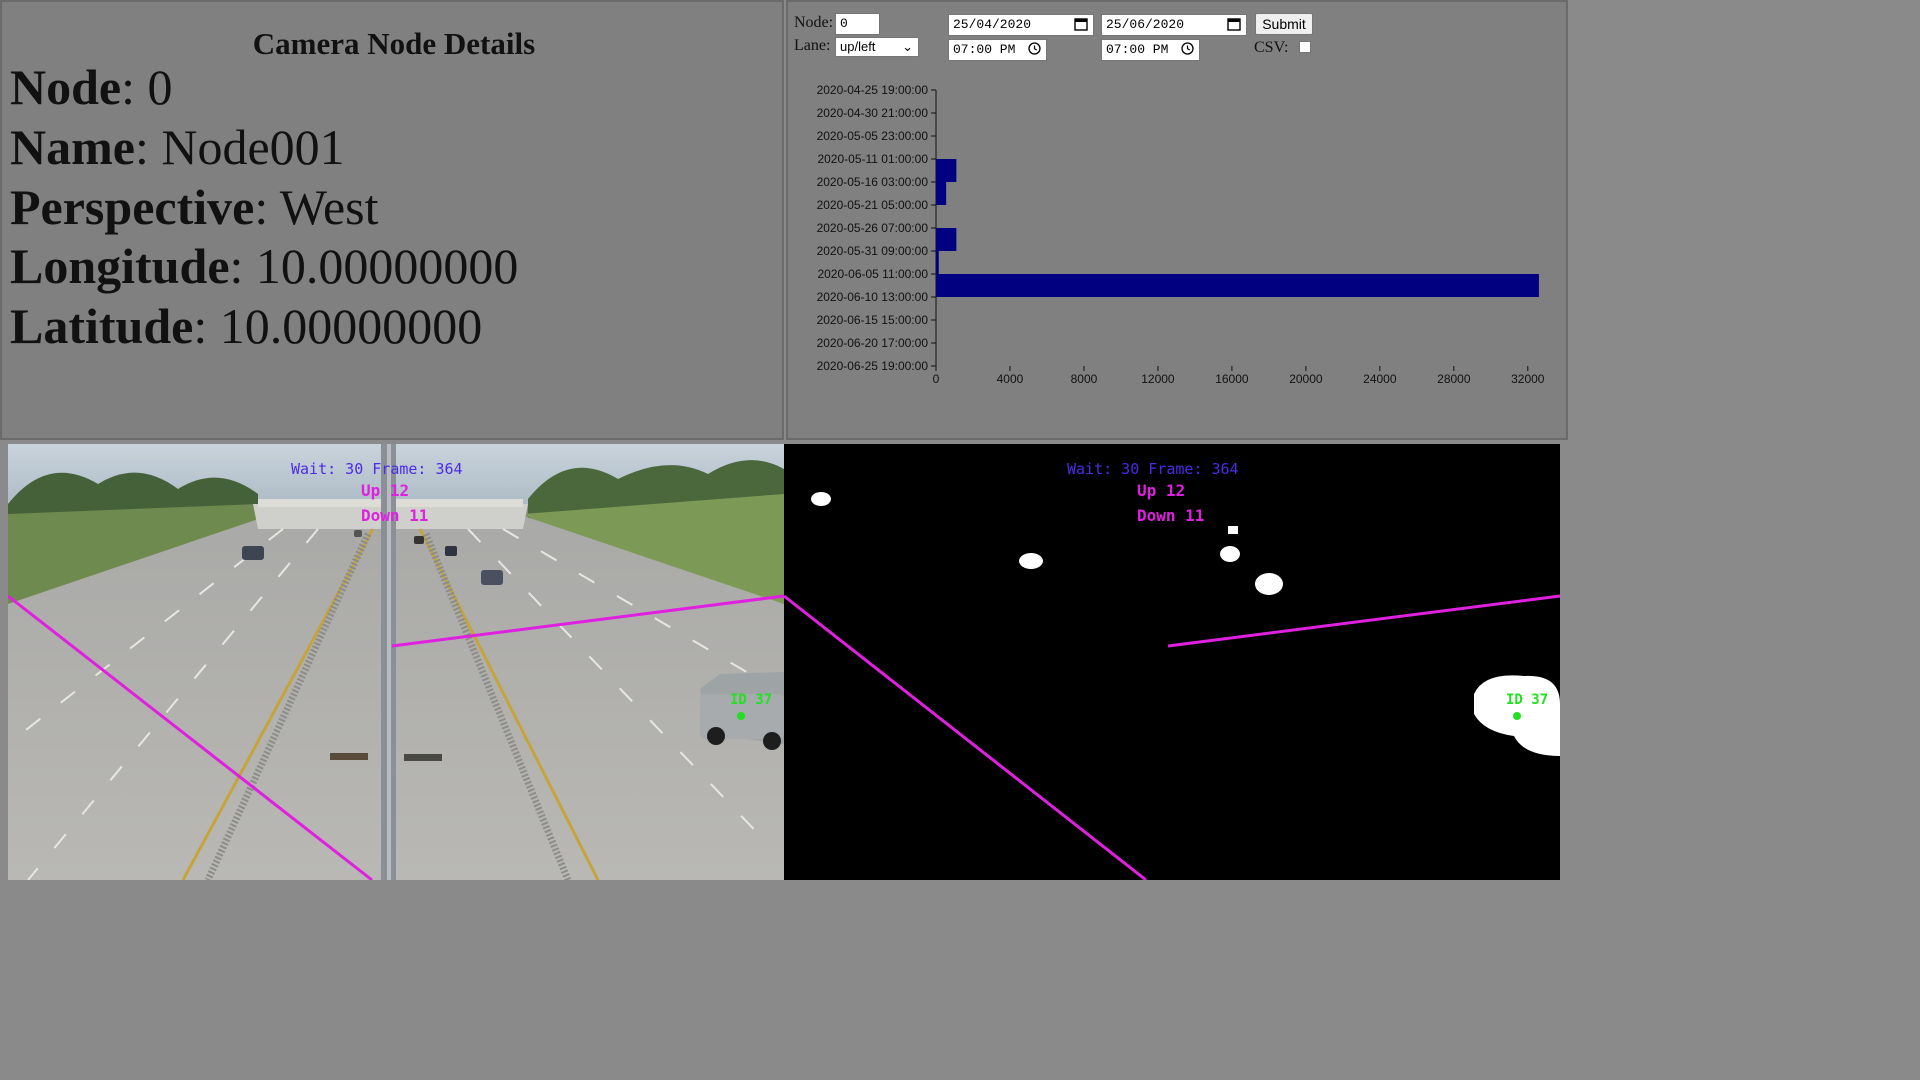 The height and width of the screenshot is (1080, 1920). What do you see at coordinates (316, 207) in the screenshot?
I see `detail-perspective-value: : West` at bounding box center [316, 207].